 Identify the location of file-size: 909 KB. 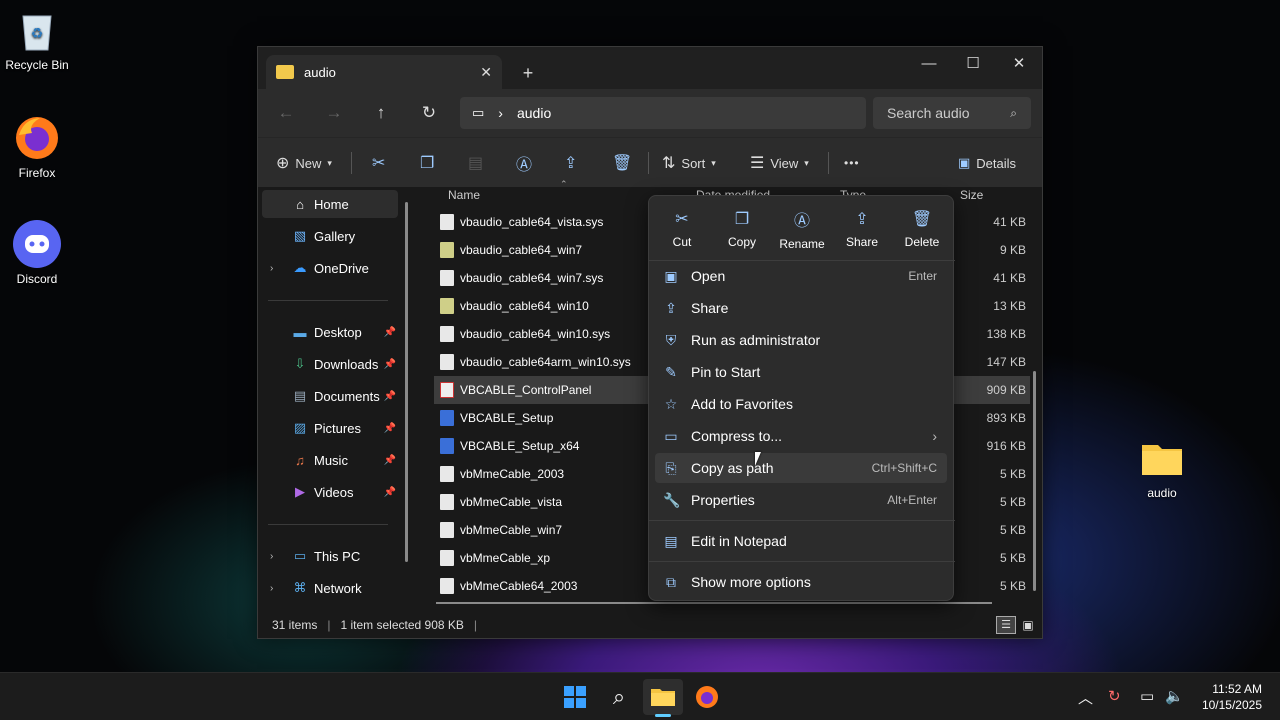
(1006, 390).